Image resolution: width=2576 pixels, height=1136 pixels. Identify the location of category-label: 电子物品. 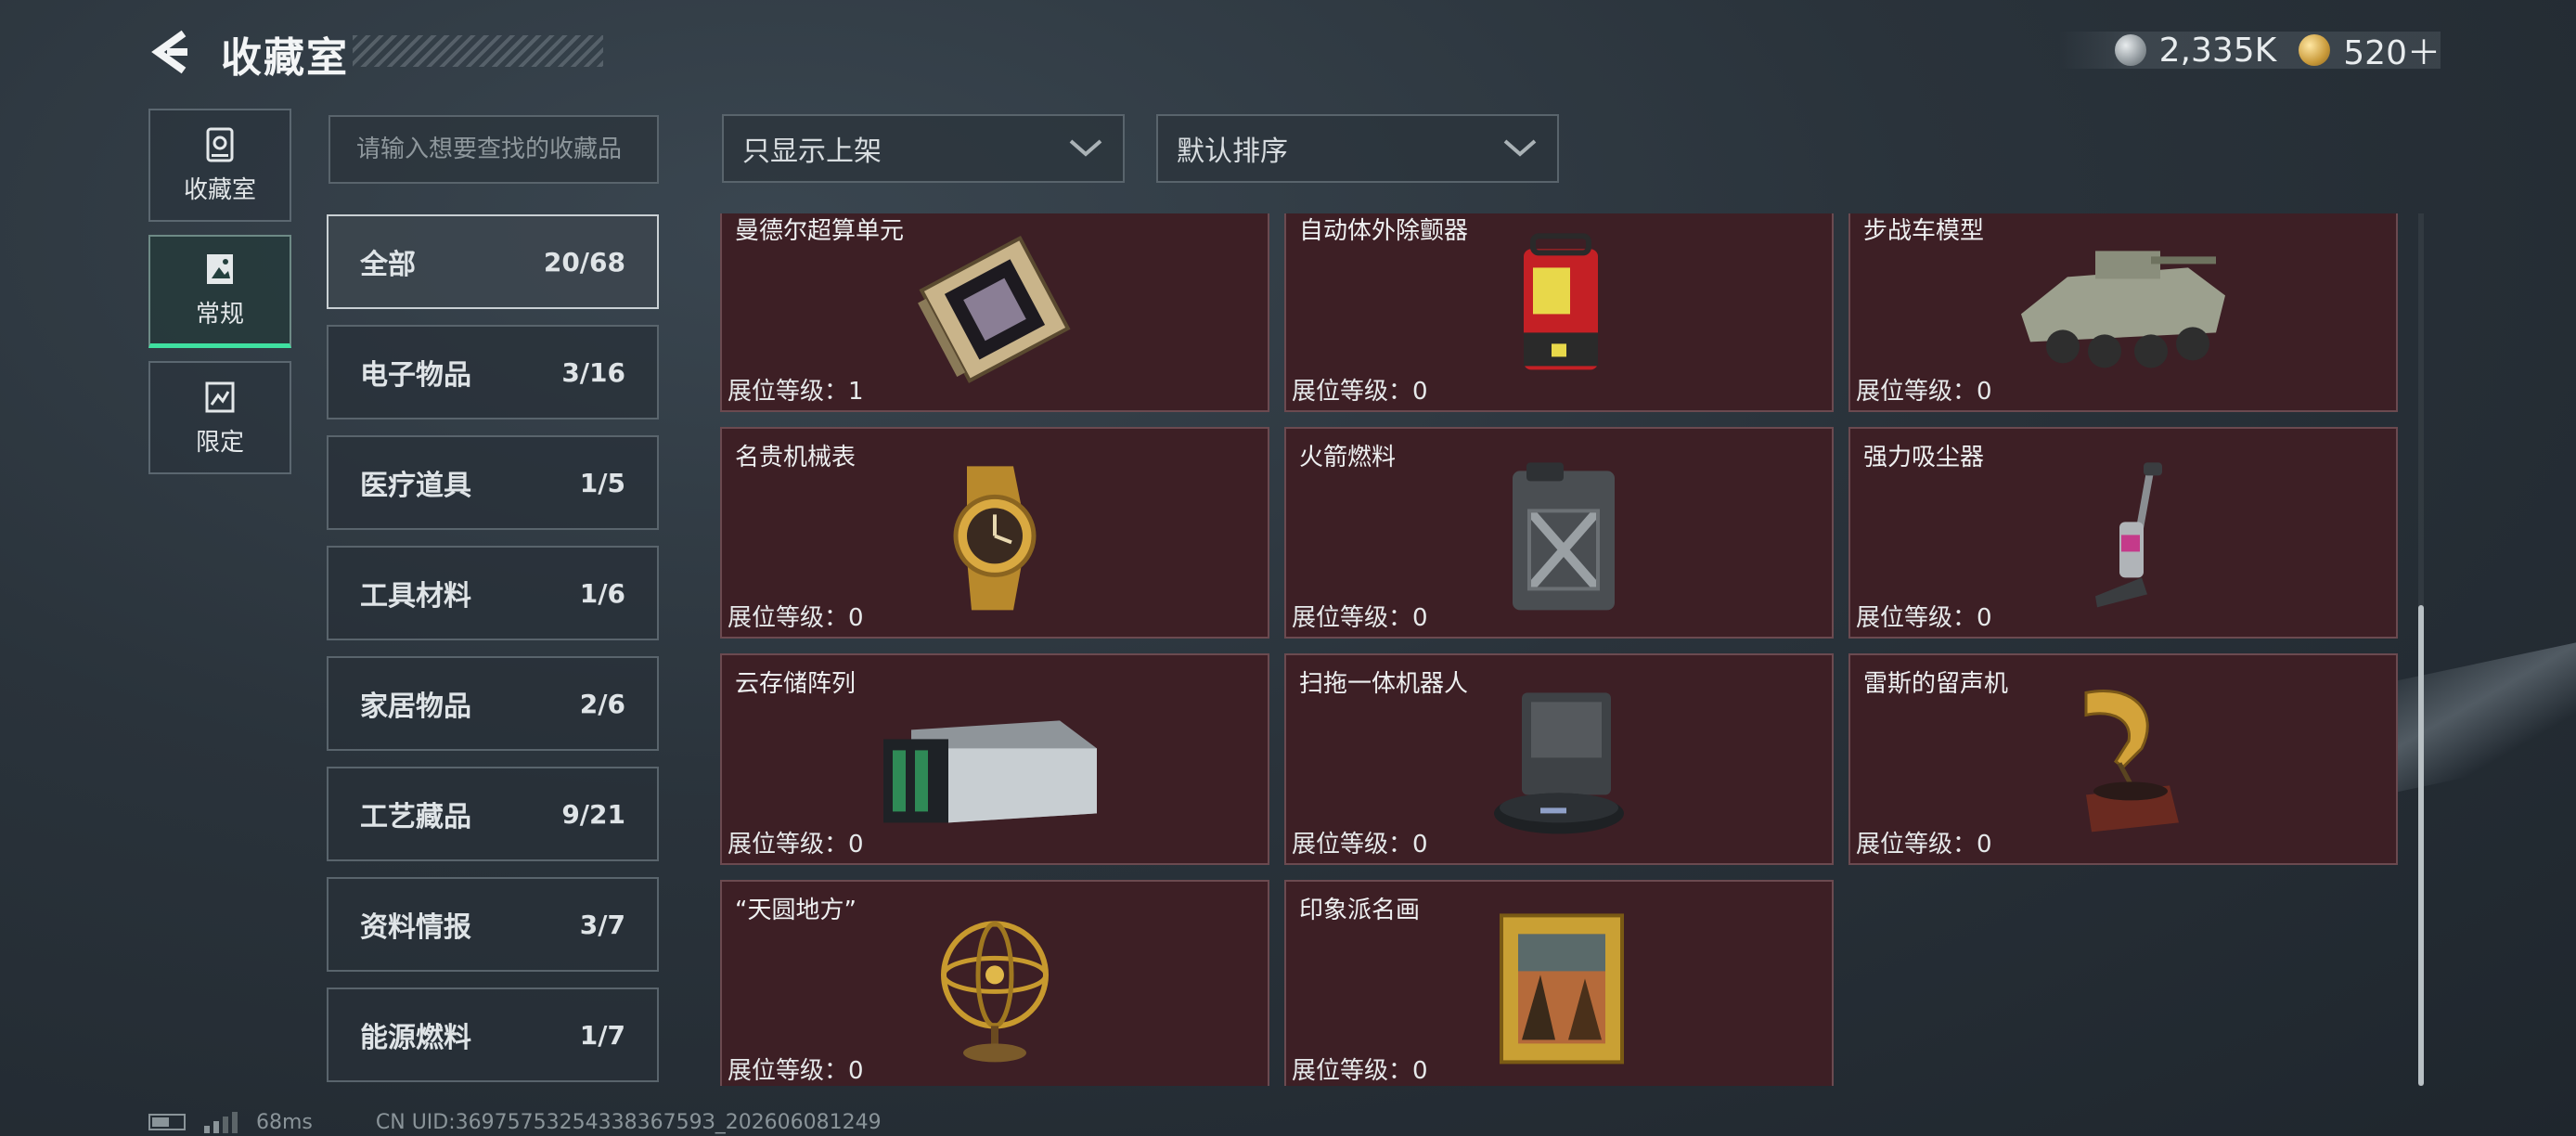
(416, 375).